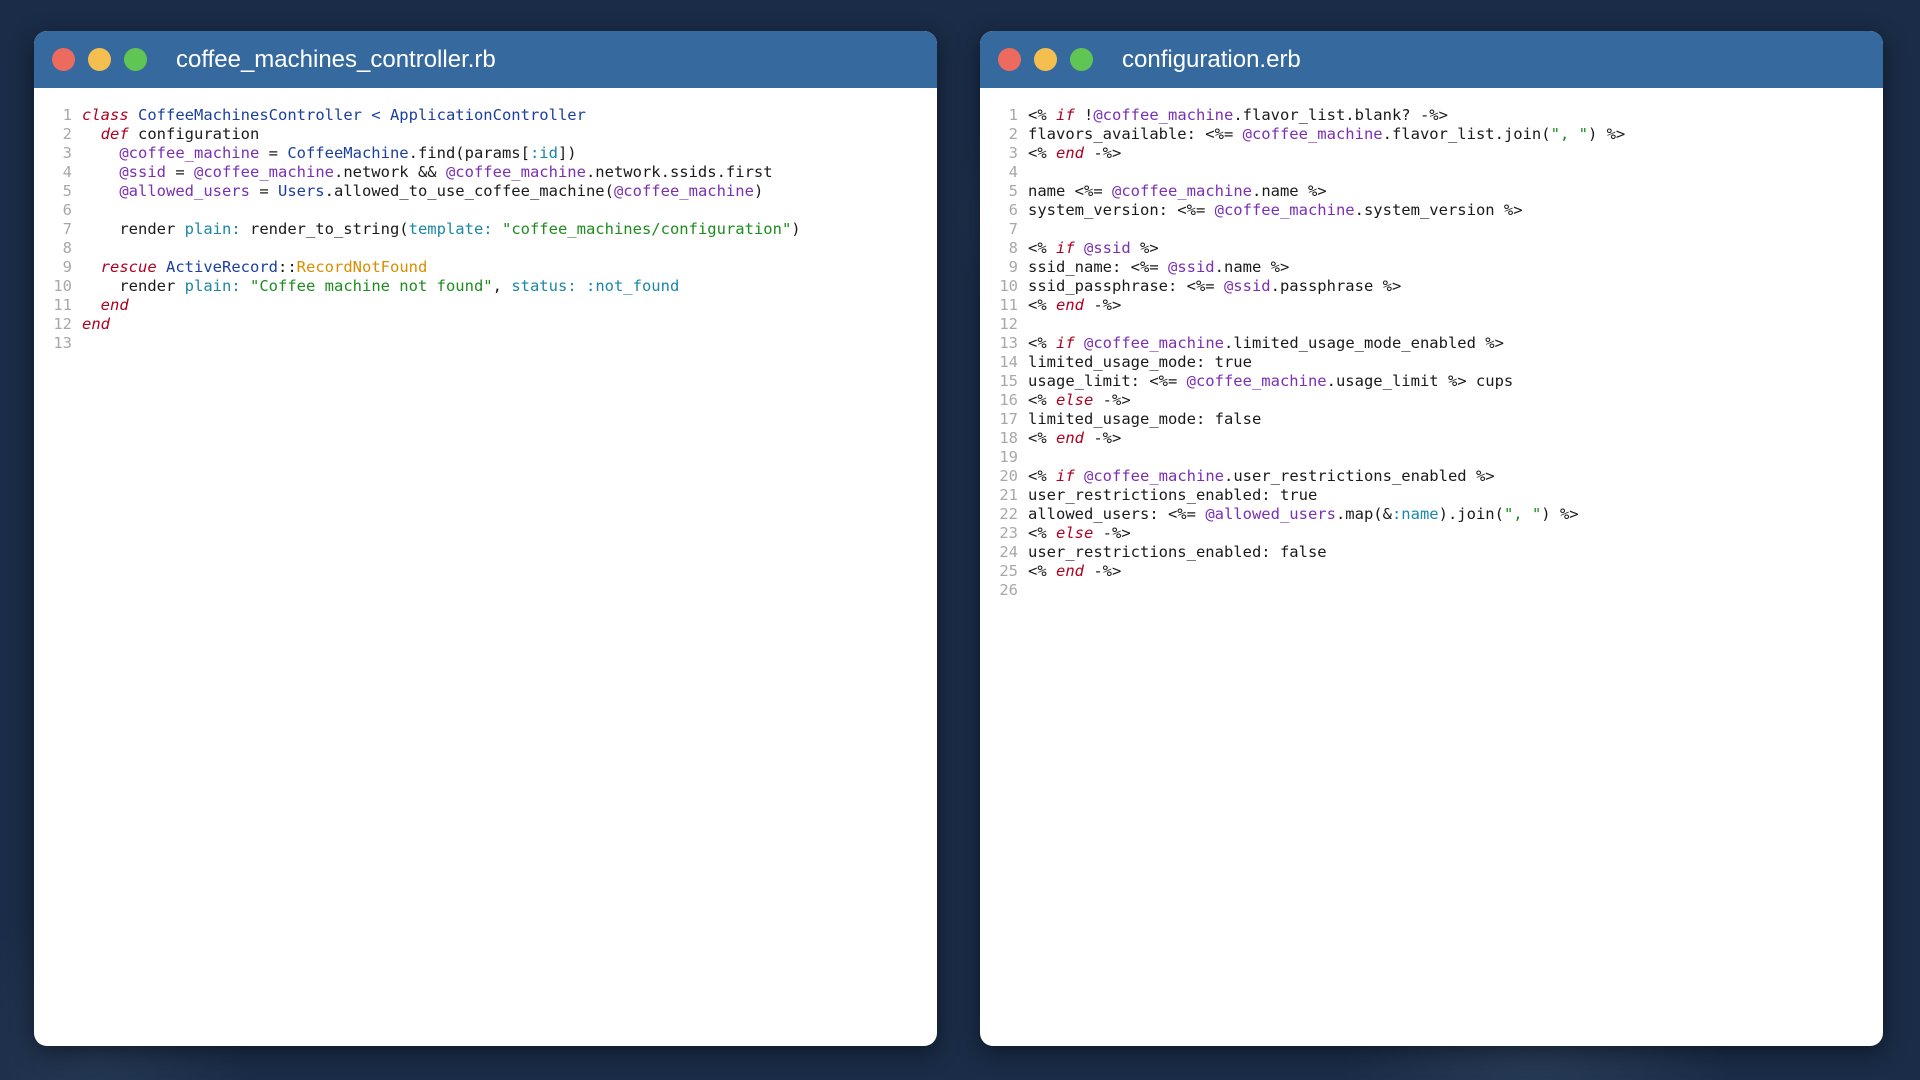 This screenshot has height=1080, width=1920. Describe the element at coordinates (1431, 495) in the screenshot. I see `code-line: 21 user_restrictions_enabled: true` at that location.